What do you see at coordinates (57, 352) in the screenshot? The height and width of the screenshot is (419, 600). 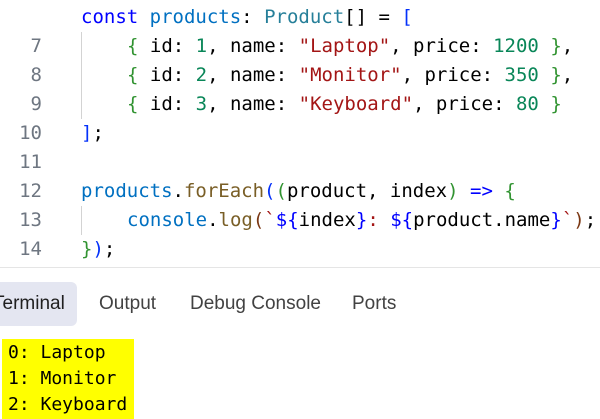 I see `terminal-line: 0: Laptop` at bounding box center [57, 352].